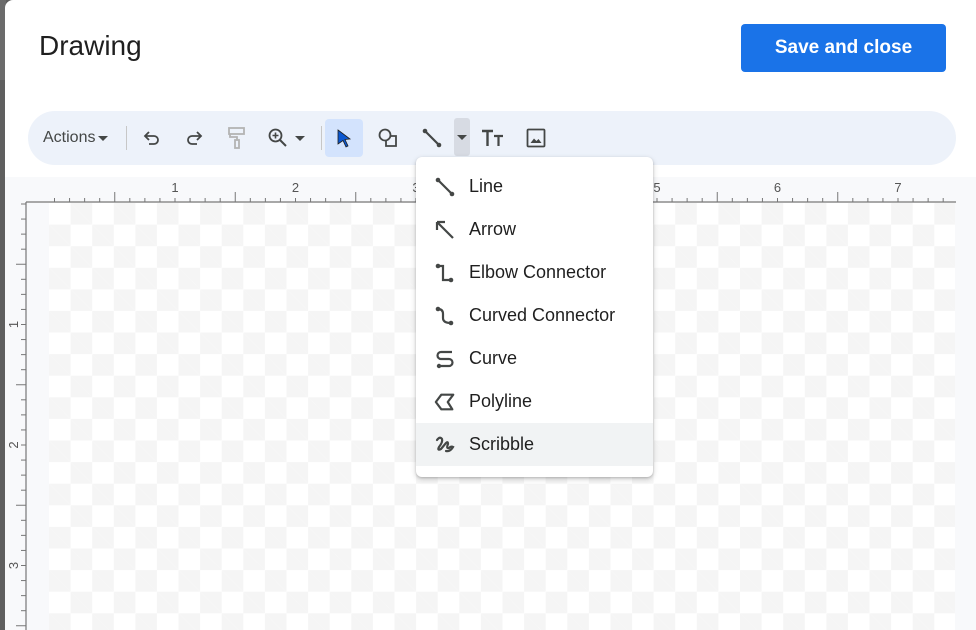 This screenshot has width=976, height=630. Describe the element at coordinates (534, 229) in the screenshot. I see `menu-item-arrow: Arrow` at that location.